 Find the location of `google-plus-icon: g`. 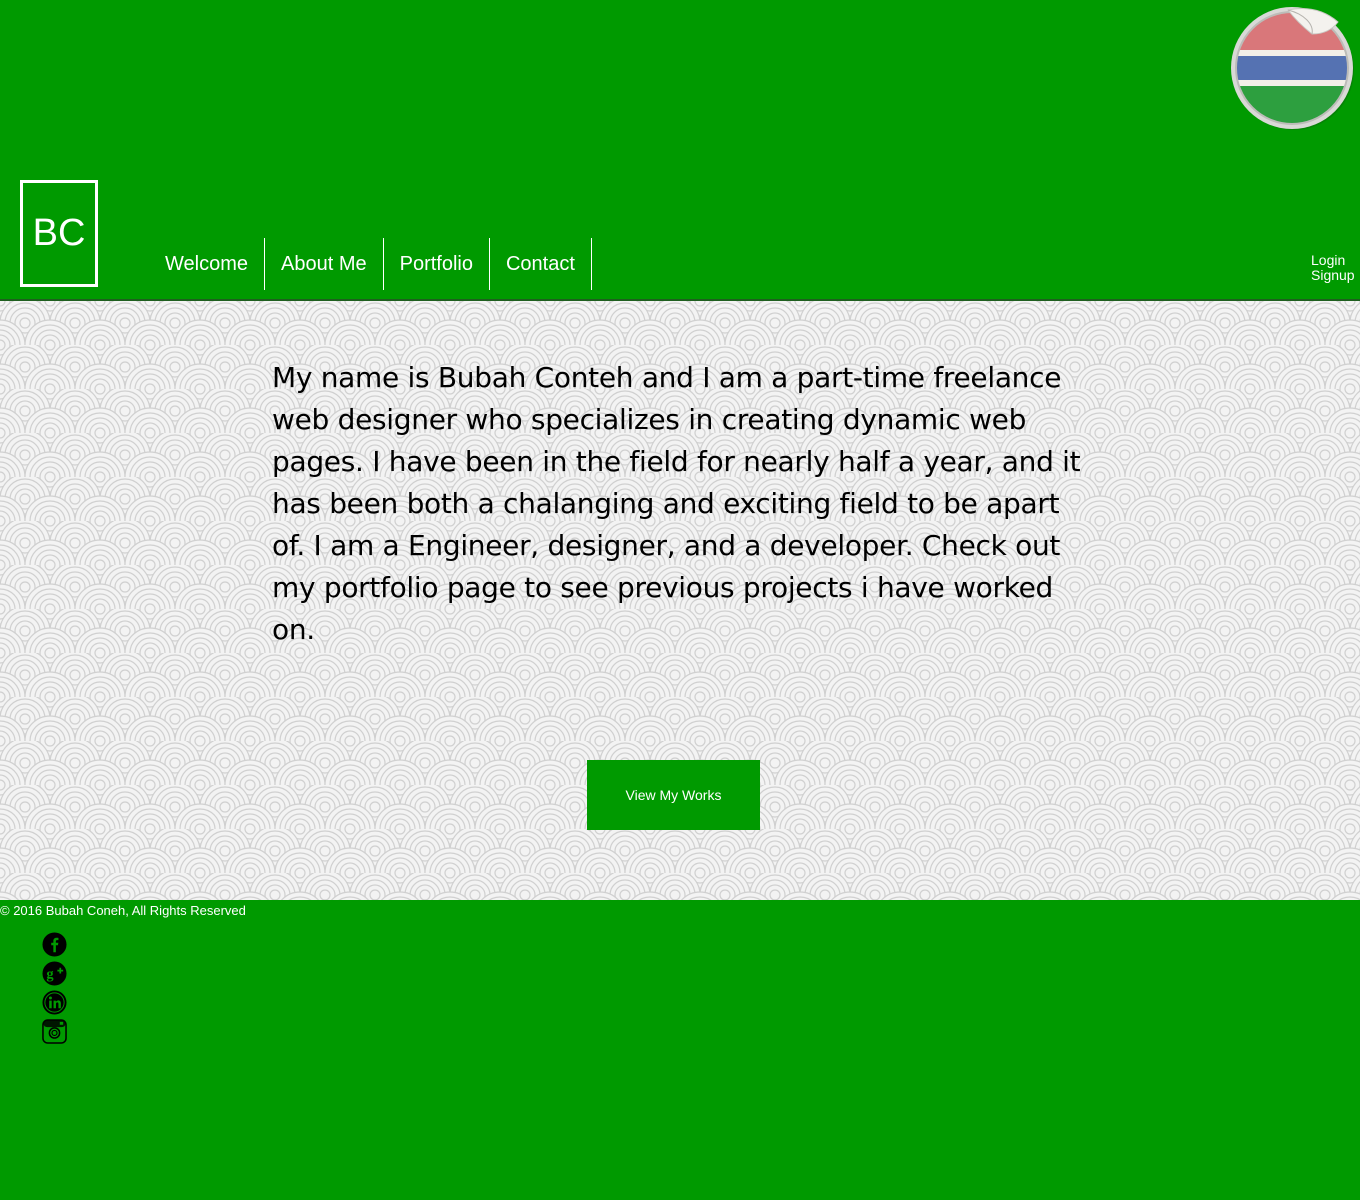

google-plus-icon: g is located at coordinates (54, 973).